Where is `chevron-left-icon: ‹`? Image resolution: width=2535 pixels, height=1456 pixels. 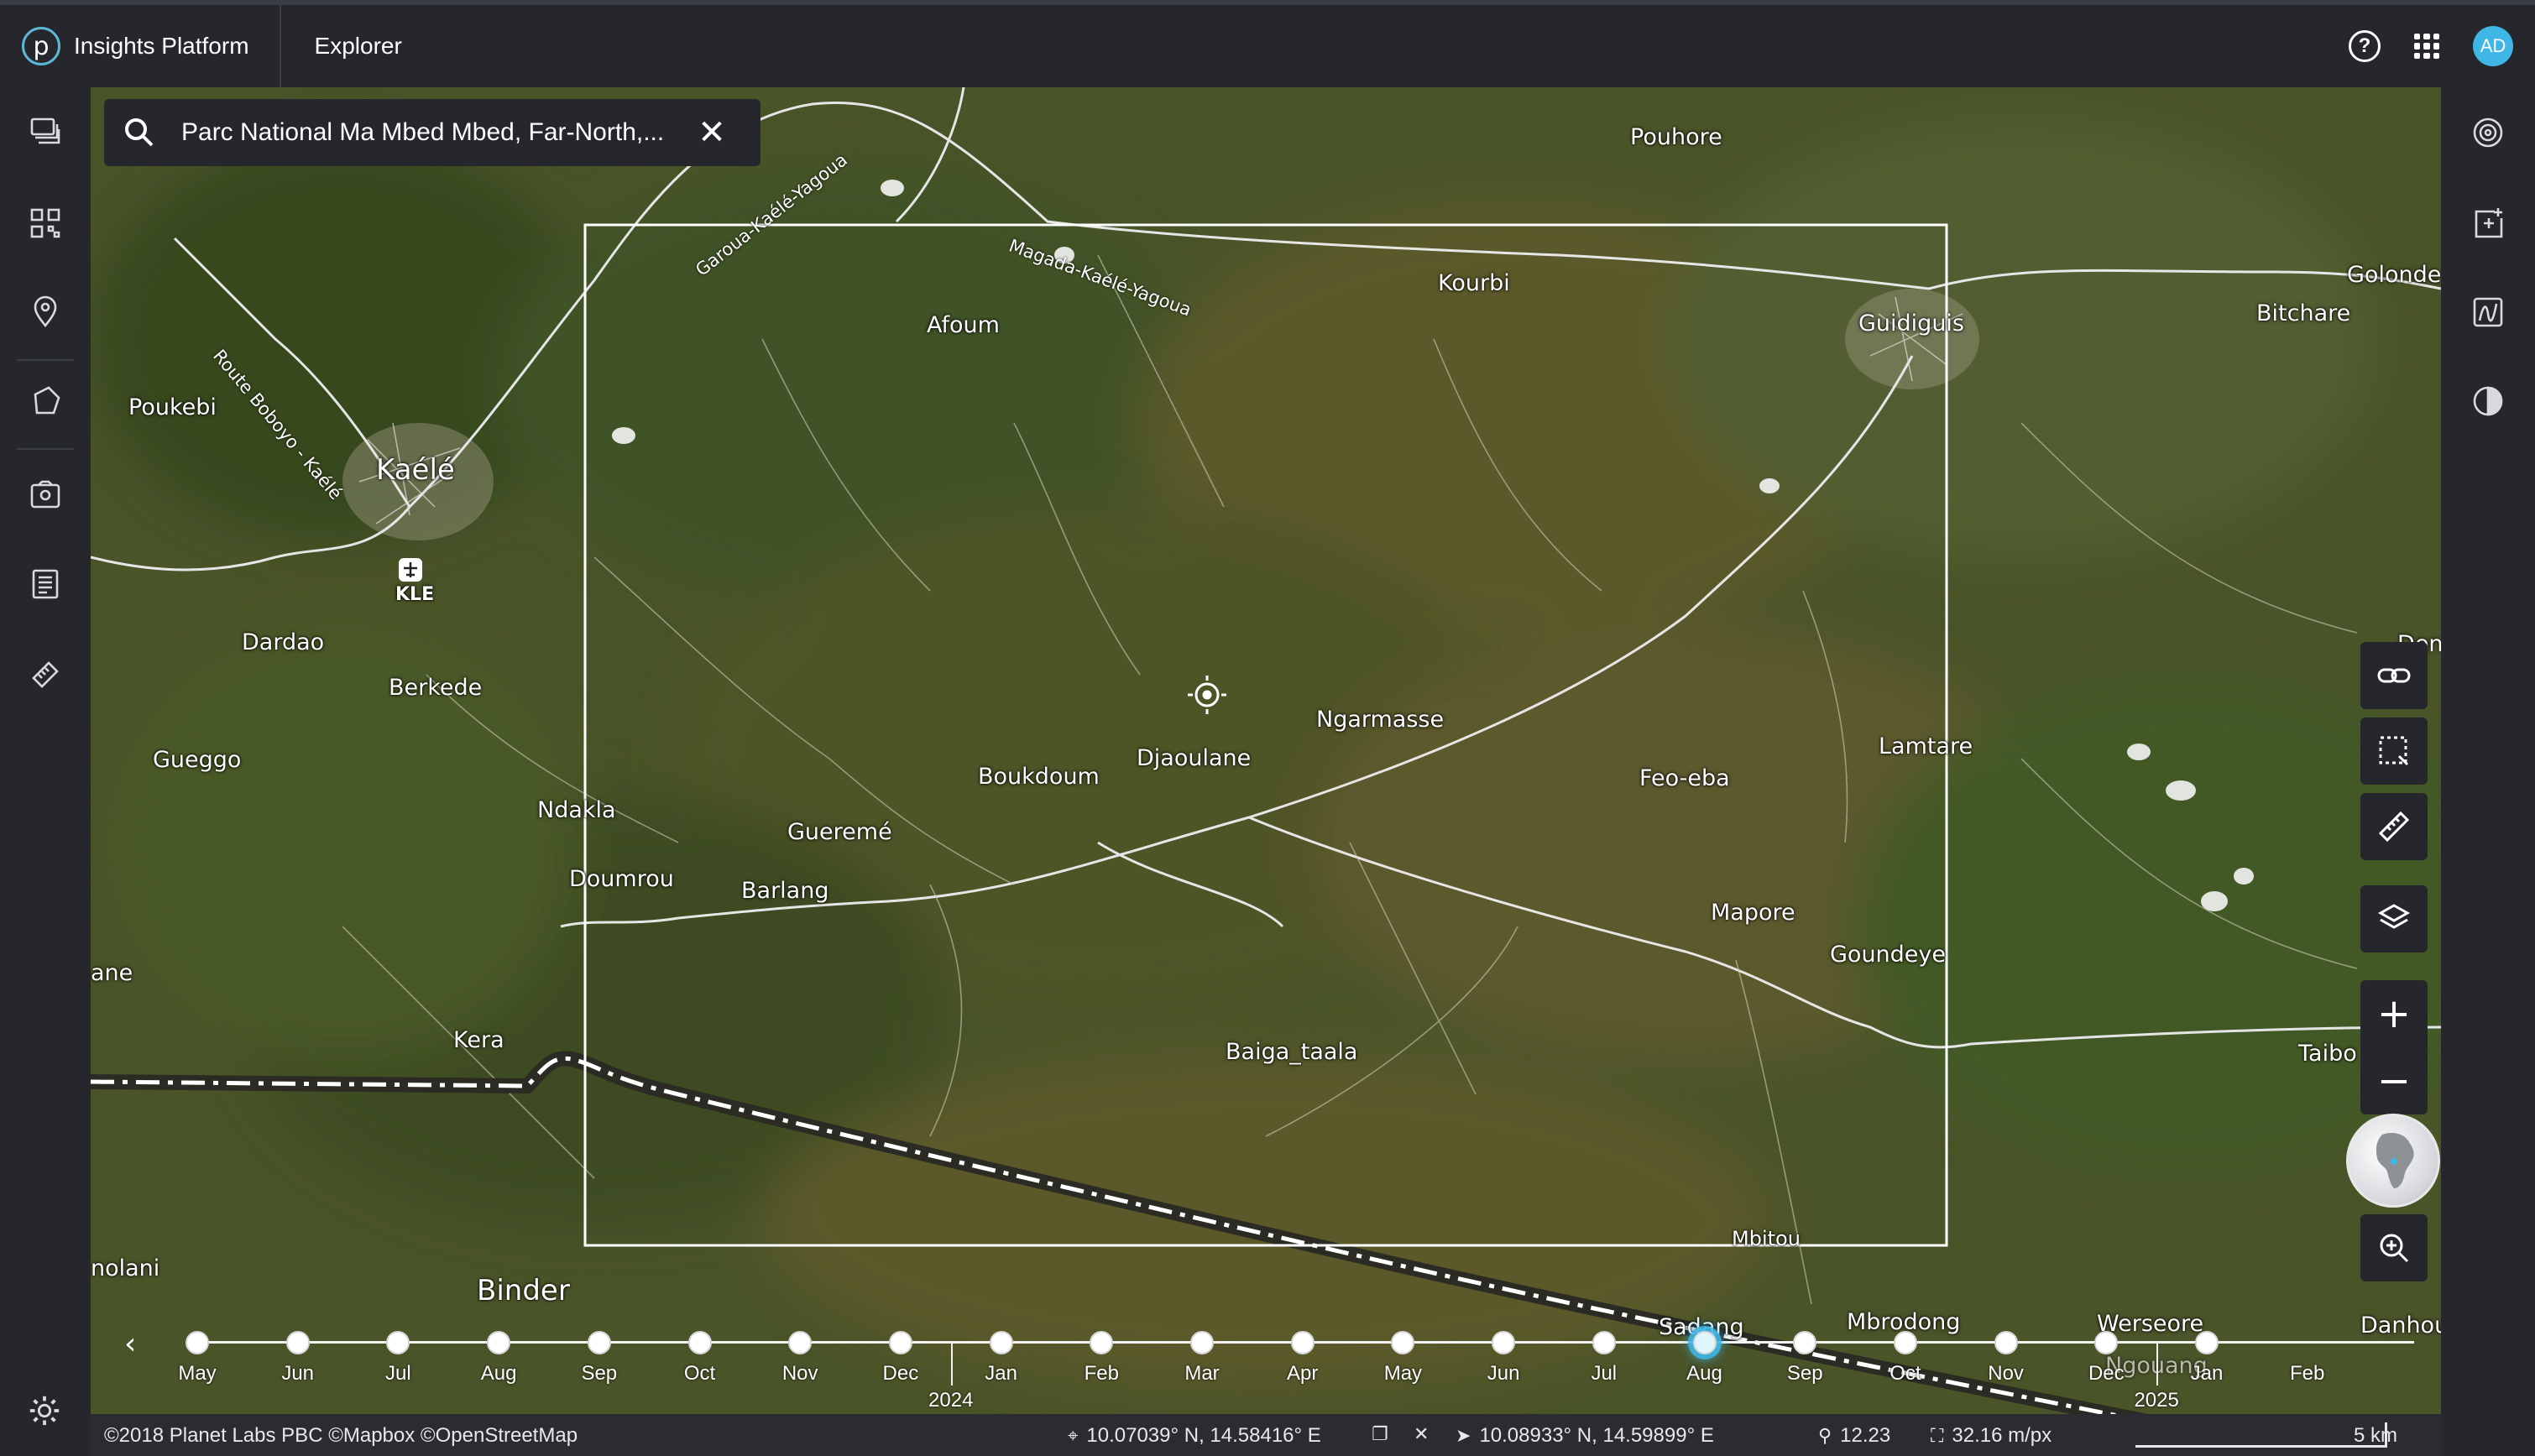 chevron-left-icon: ‹ is located at coordinates (130, 1344).